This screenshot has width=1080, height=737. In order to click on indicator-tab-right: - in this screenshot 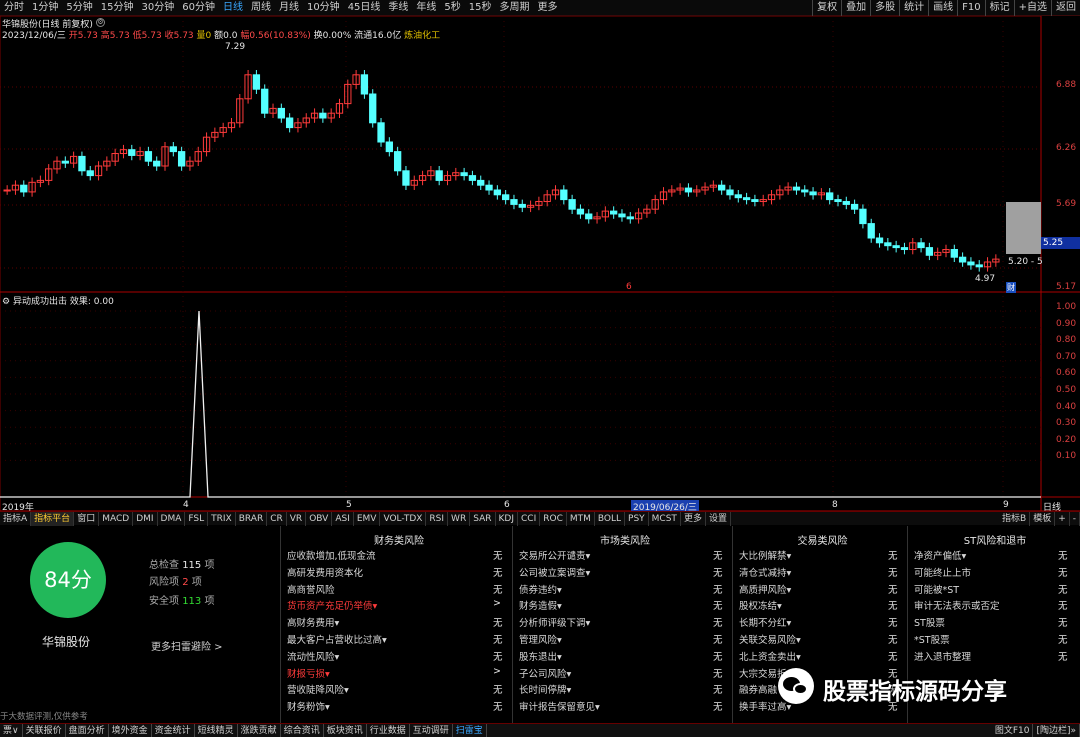, I will do `click(1075, 518)`.